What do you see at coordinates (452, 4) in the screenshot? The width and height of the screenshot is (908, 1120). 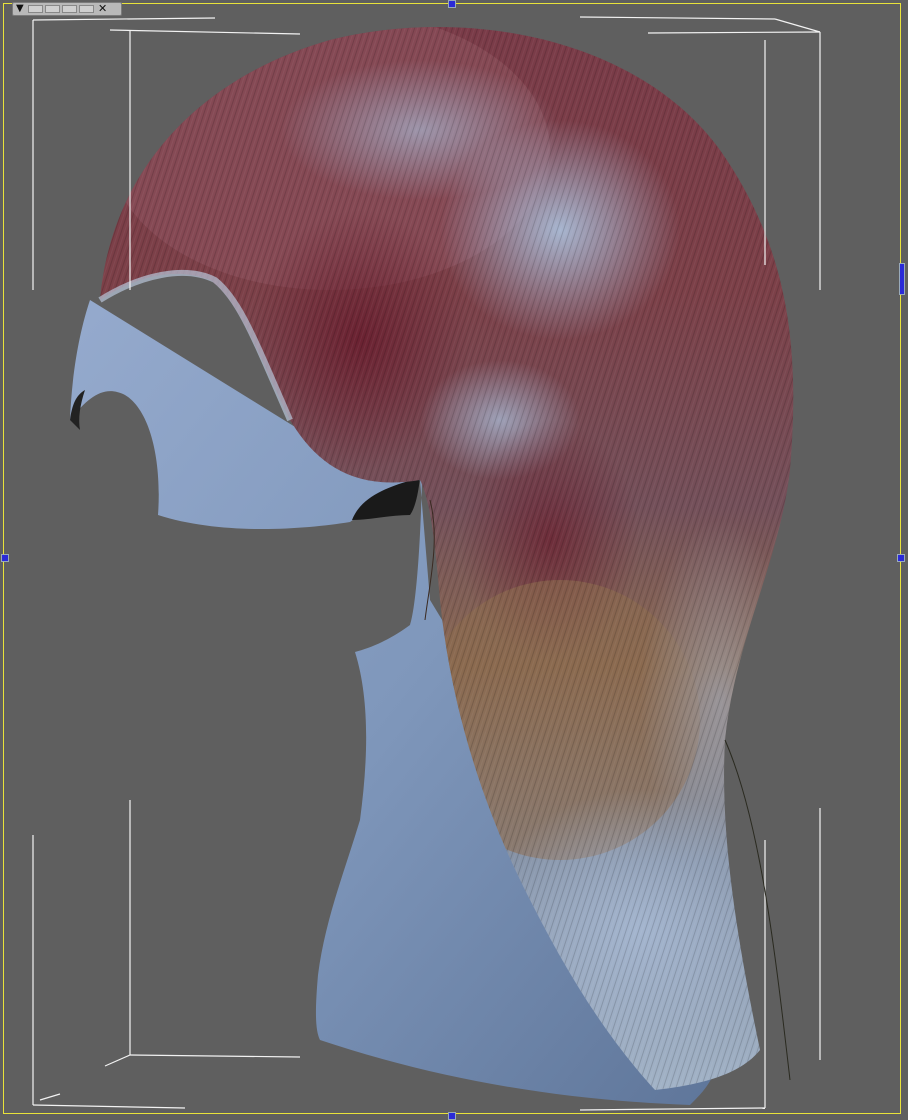 I see `top-resize-handle` at bounding box center [452, 4].